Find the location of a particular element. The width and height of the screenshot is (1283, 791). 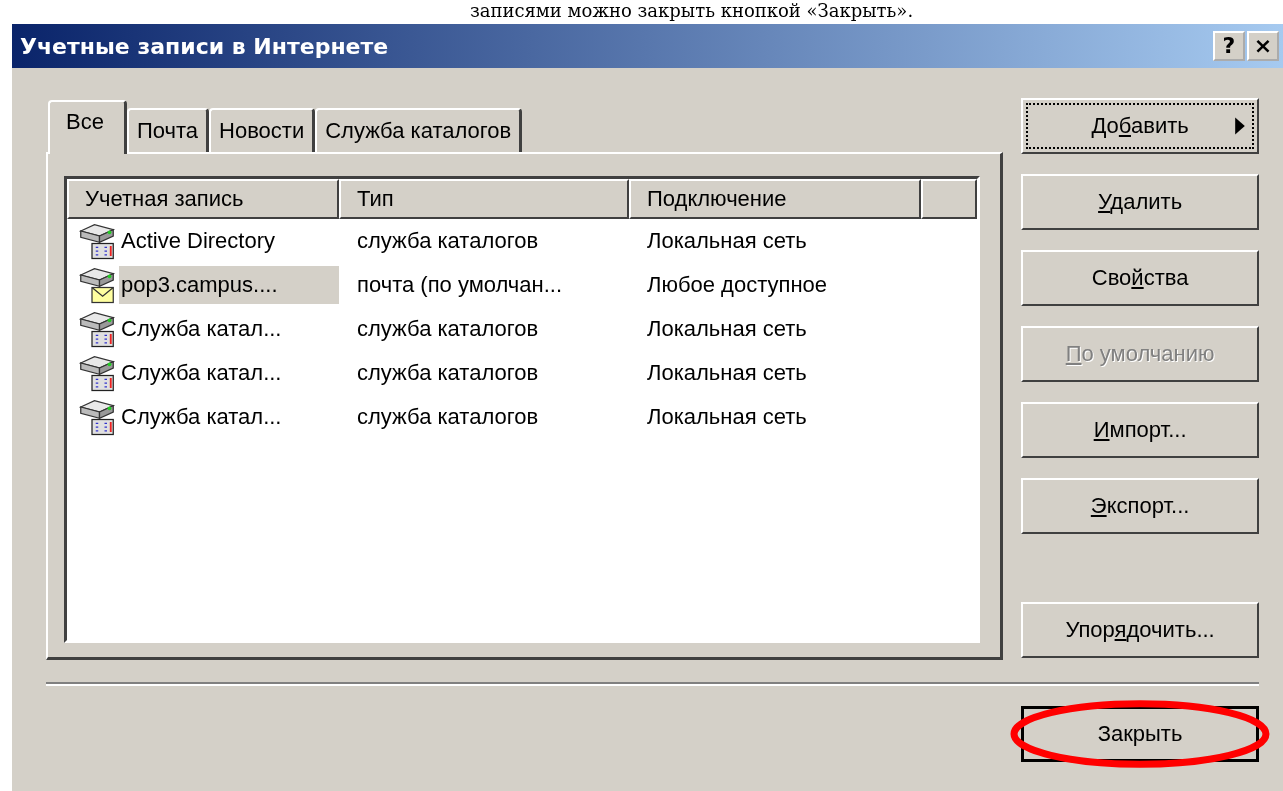

column-header: Подключение is located at coordinates (775, 199).